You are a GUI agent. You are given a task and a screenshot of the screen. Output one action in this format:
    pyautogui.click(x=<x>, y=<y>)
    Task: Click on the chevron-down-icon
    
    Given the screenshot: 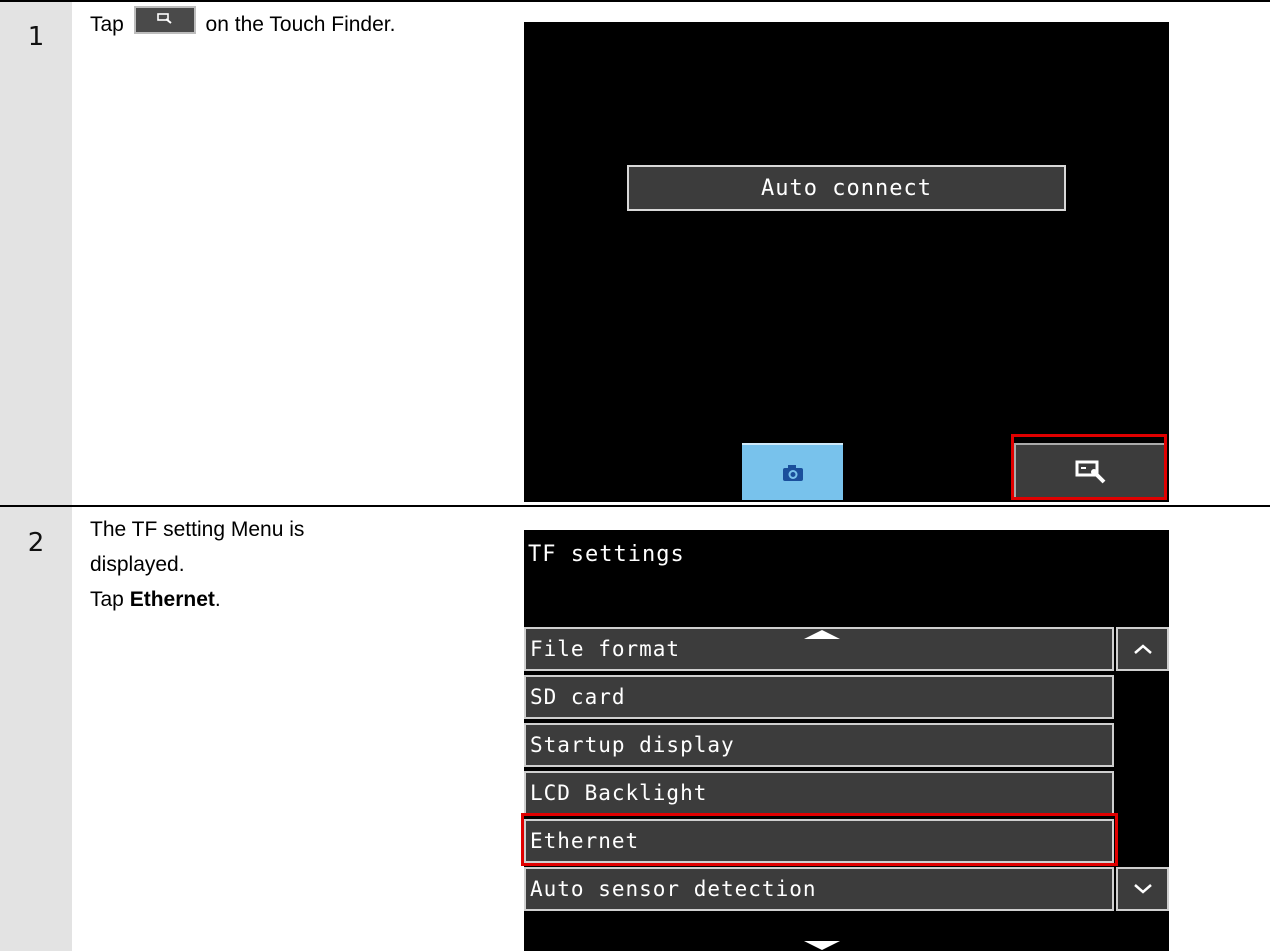 What is the action you would take?
    pyautogui.click(x=1142, y=889)
    